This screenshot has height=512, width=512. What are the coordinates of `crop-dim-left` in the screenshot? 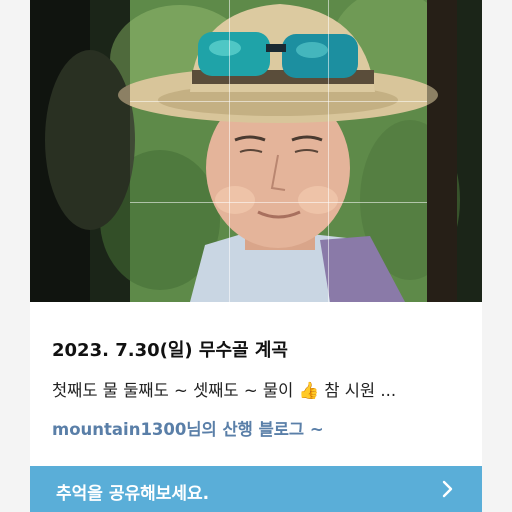 It's located at (80, 151).